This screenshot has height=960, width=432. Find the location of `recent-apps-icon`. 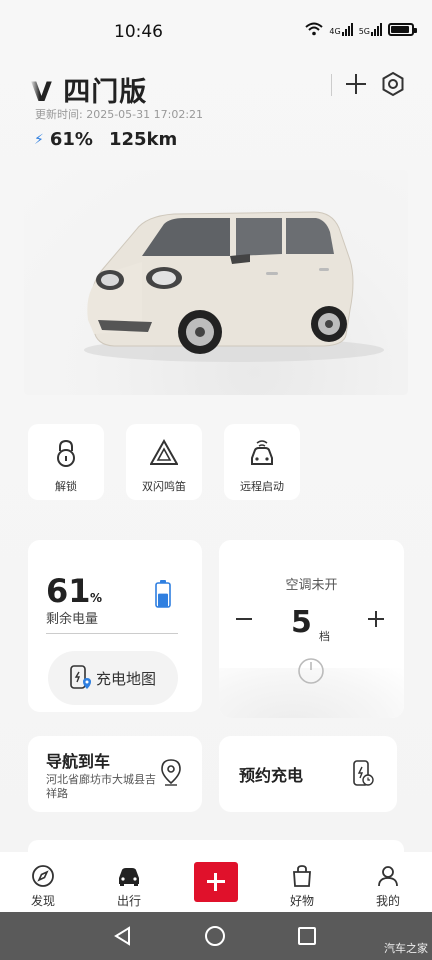

recent-apps-icon is located at coordinates (307, 936).